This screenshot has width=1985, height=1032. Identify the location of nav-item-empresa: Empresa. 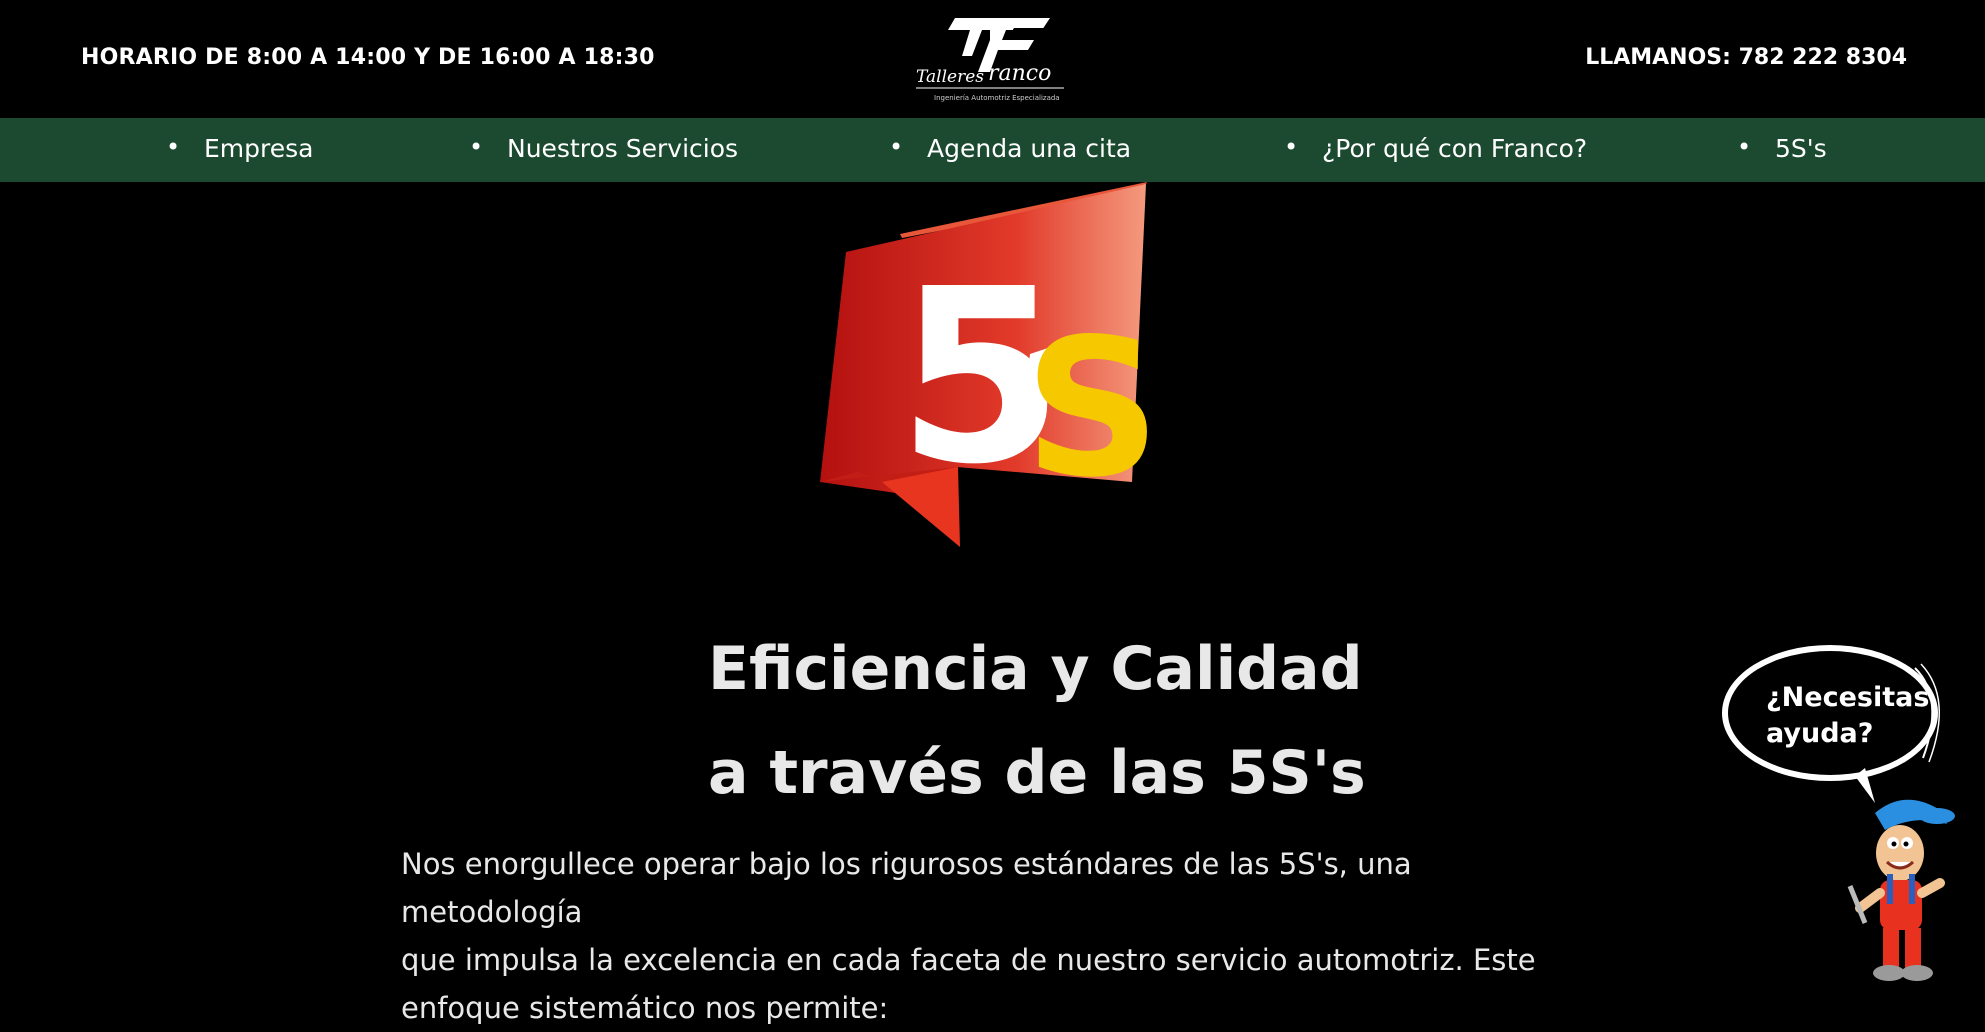
(240, 148).